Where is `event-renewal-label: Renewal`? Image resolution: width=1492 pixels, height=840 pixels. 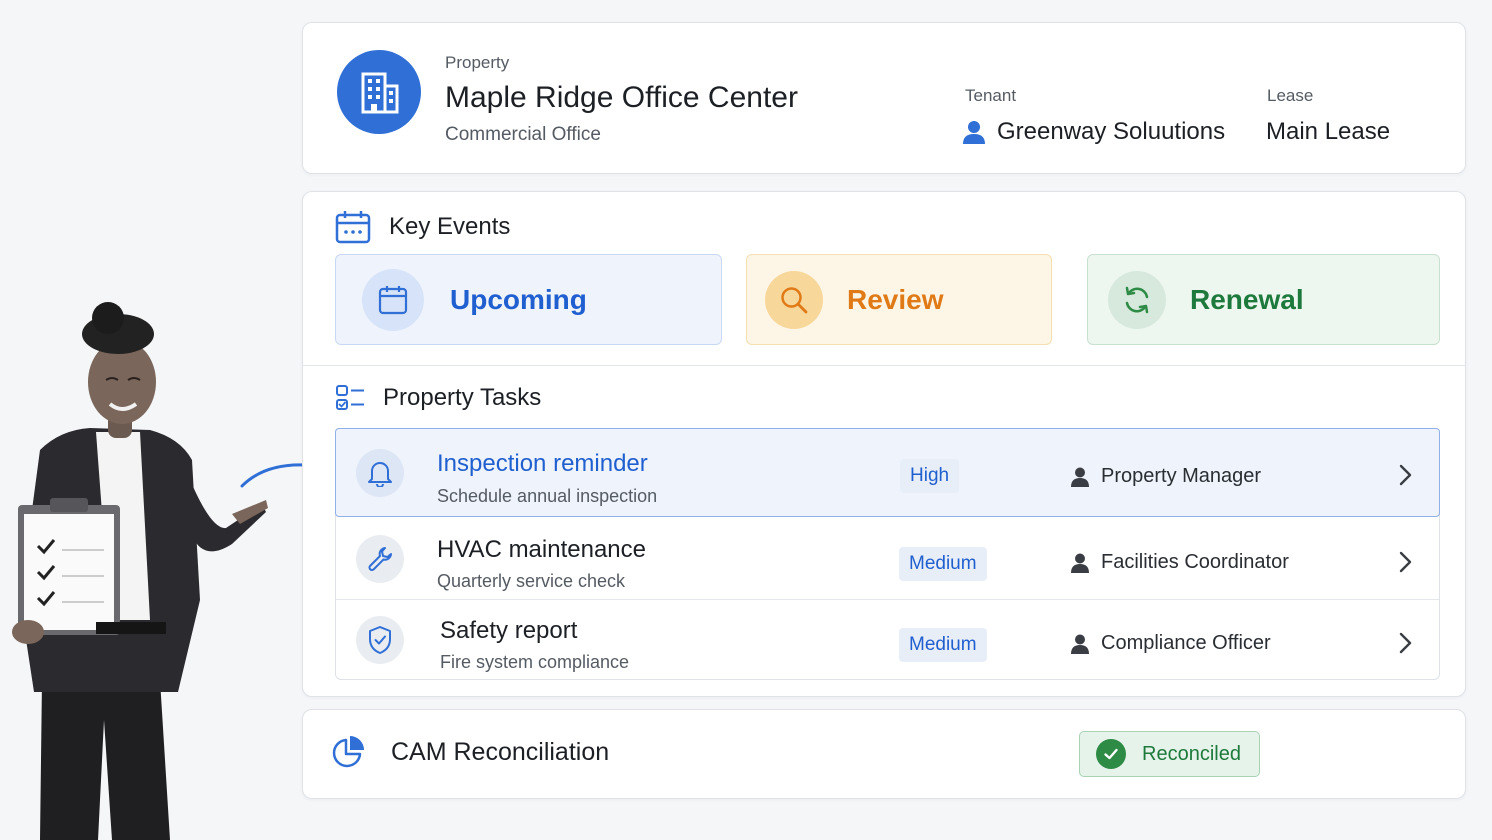 event-renewal-label: Renewal is located at coordinates (1247, 299).